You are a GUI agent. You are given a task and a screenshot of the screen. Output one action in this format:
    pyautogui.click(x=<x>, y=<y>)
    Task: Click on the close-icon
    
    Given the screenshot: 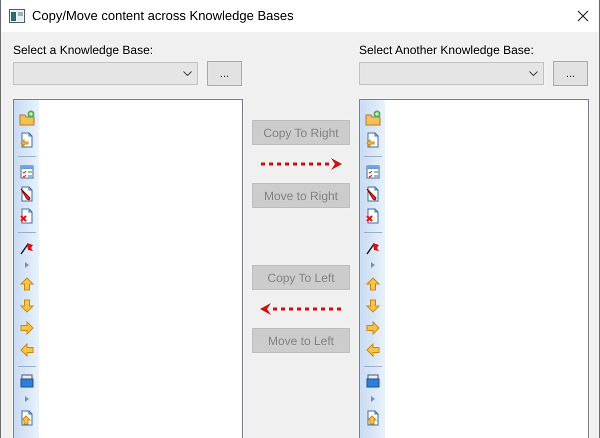 What is the action you would take?
    pyautogui.click(x=583, y=16)
    